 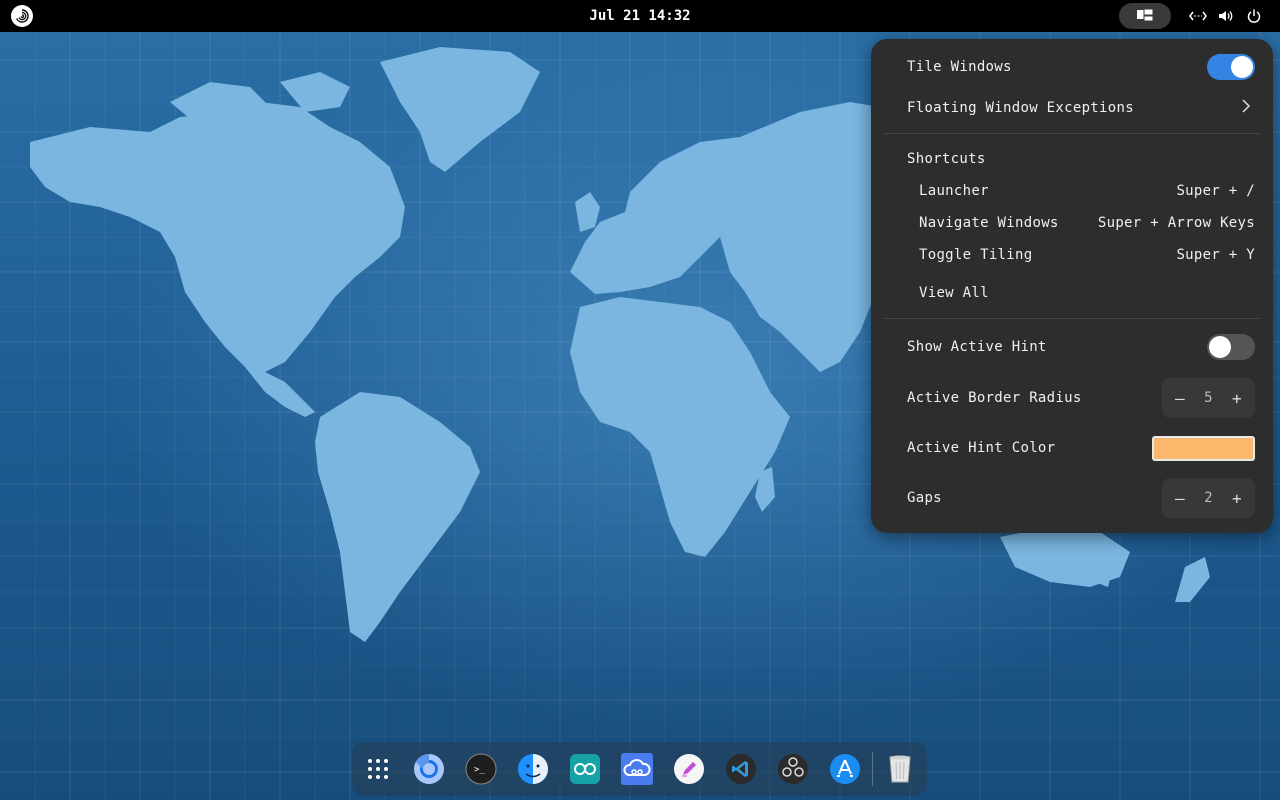 What do you see at coordinates (900, 769) in the screenshot?
I see `trash-icon` at bounding box center [900, 769].